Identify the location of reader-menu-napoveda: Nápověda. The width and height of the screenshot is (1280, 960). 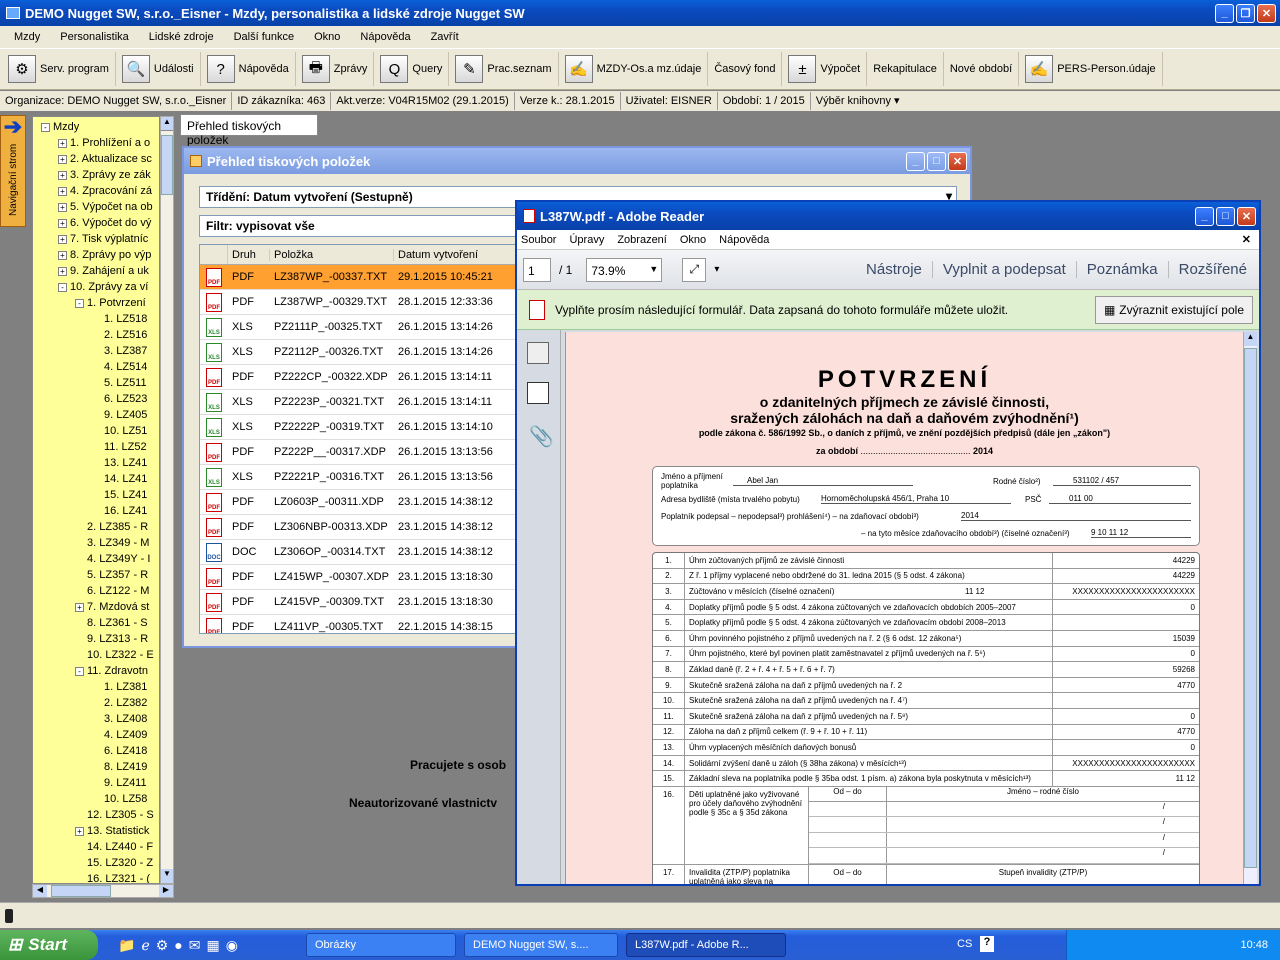
(744, 240).